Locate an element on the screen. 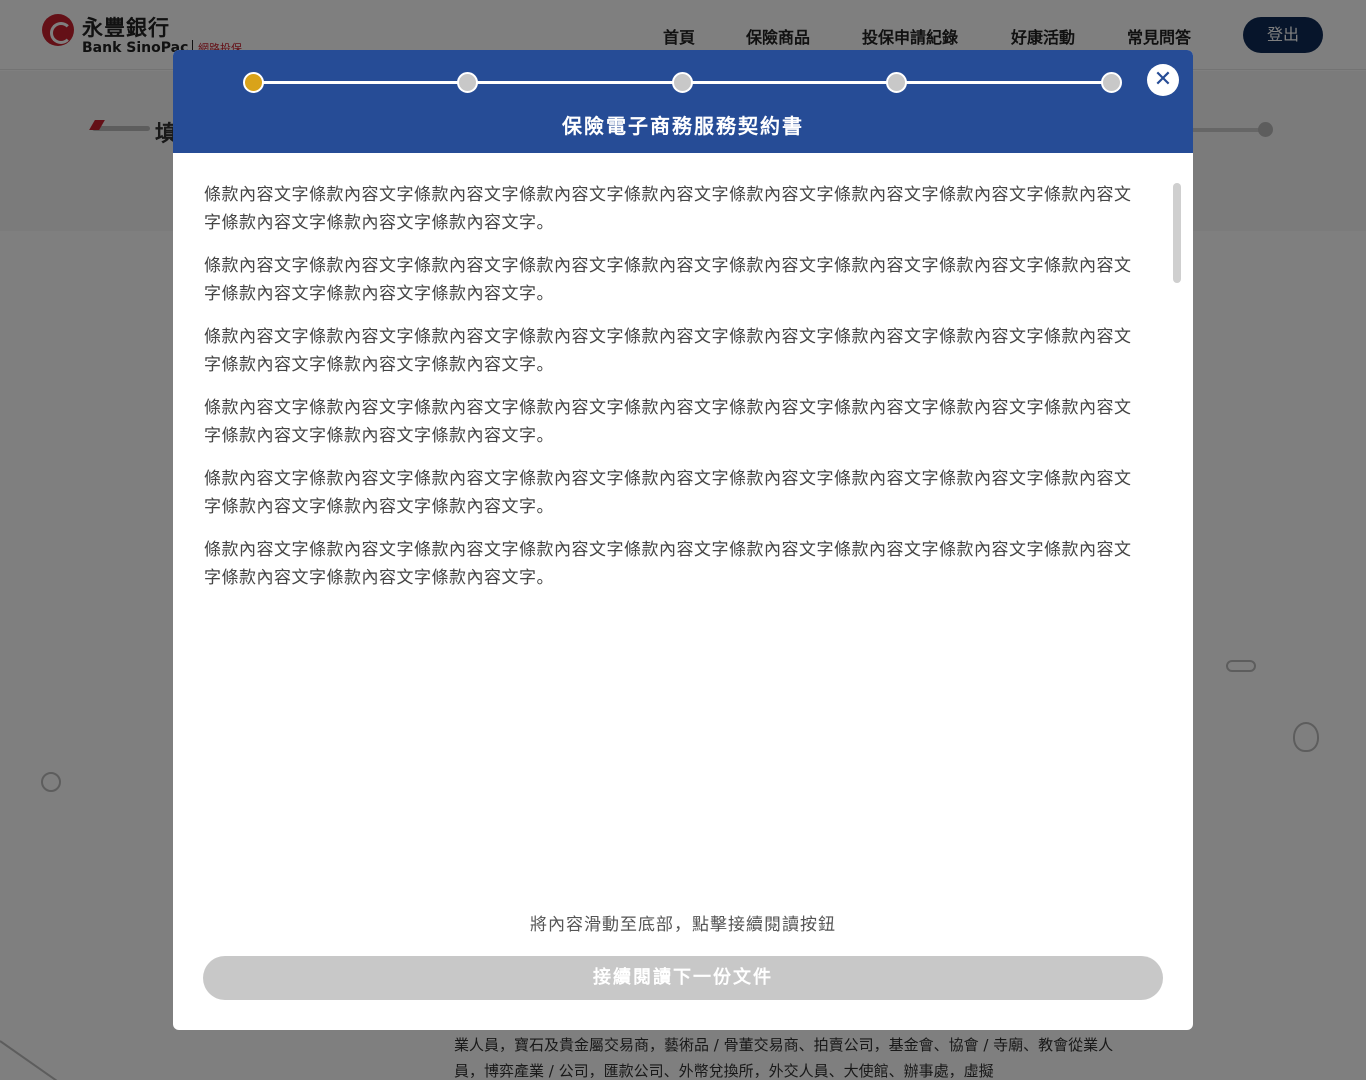  content-scrollbar is located at coordinates (1177, 533).